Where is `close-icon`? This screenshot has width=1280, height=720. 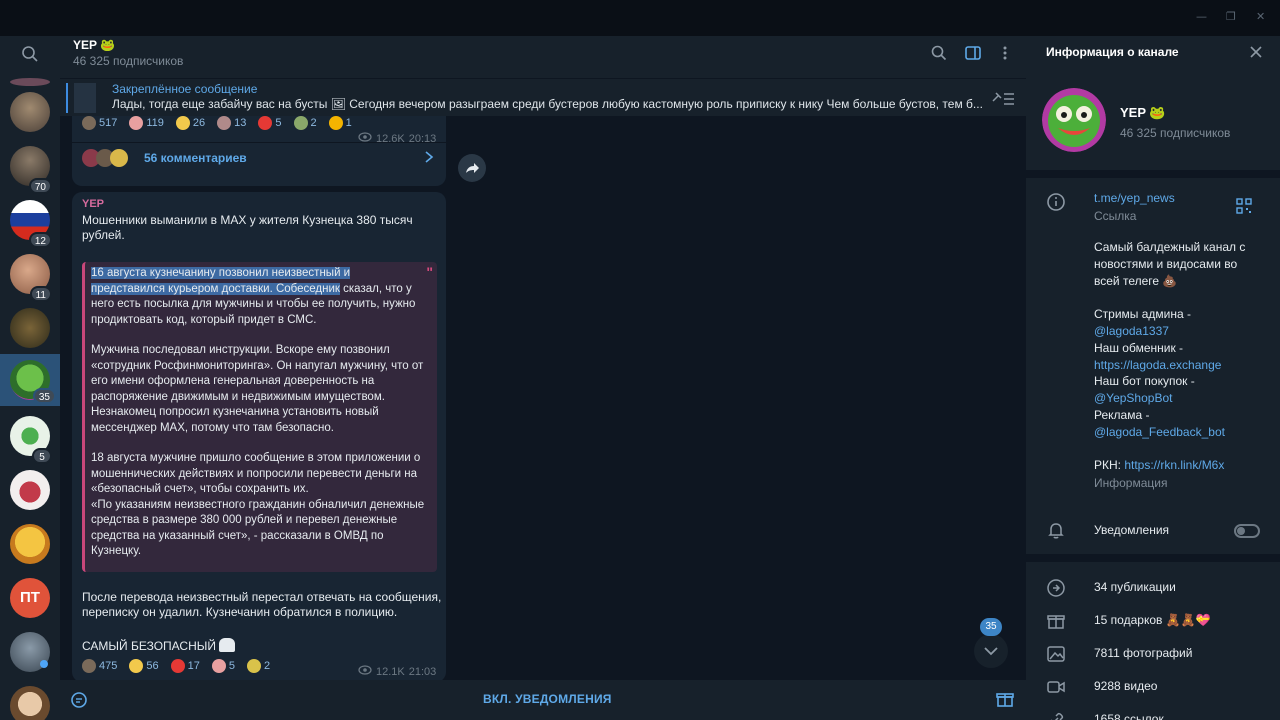
close-icon is located at coordinates (1256, 52).